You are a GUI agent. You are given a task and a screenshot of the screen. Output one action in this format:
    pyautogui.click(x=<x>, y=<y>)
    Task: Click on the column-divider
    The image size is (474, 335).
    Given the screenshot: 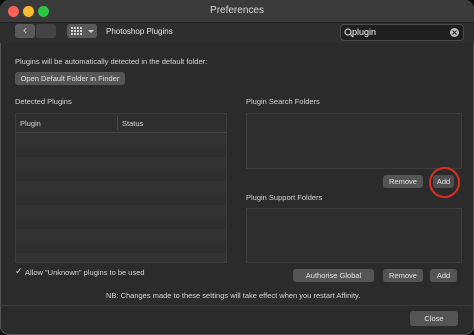 What is the action you would take?
    pyautogui.click(x=117, y=123)
    